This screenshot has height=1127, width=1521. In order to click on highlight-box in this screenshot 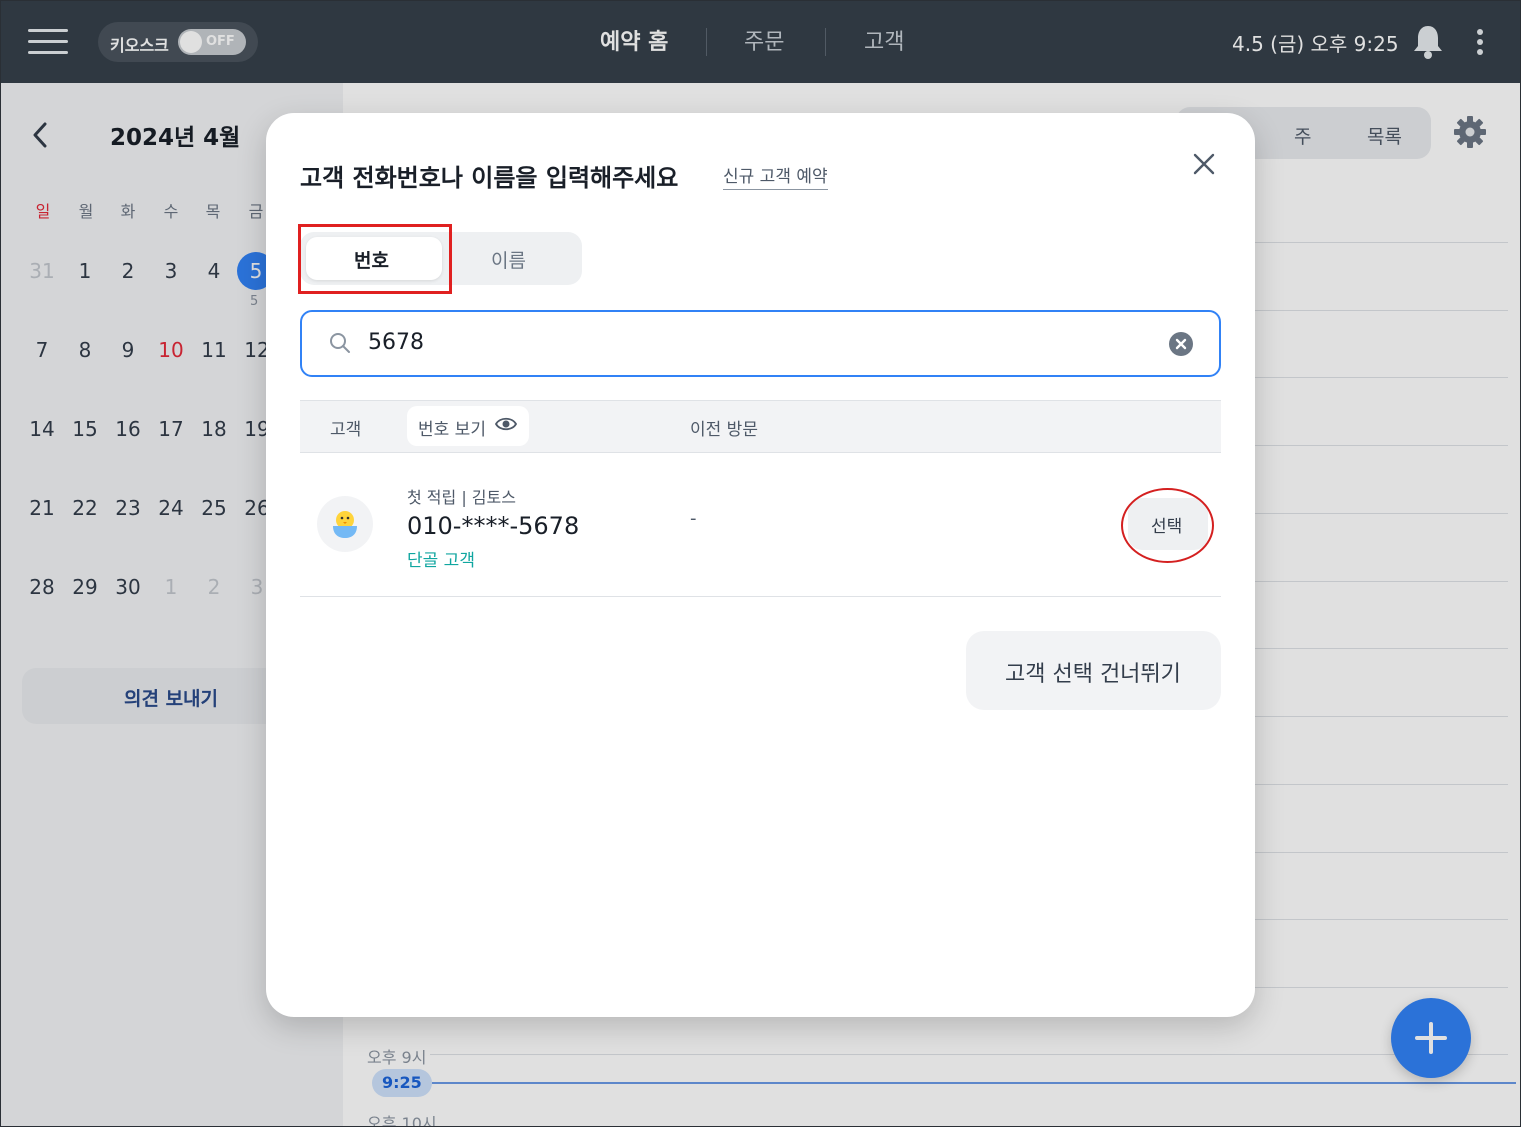, I will do `click(375, 259)`.